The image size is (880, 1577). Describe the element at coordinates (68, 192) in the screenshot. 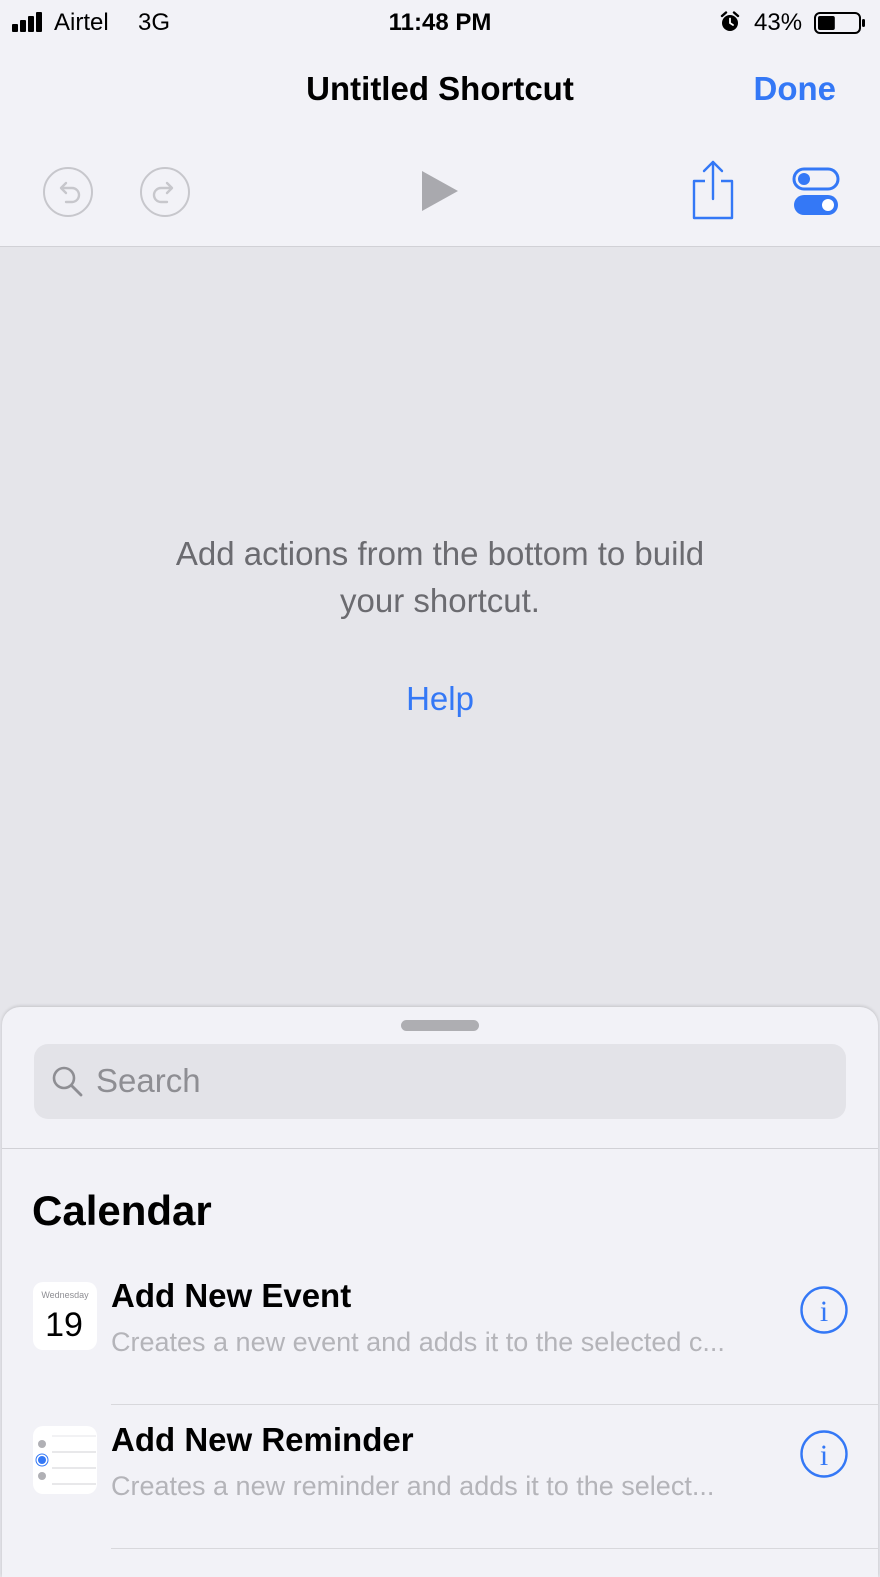

I see `undo-icon` at that location.